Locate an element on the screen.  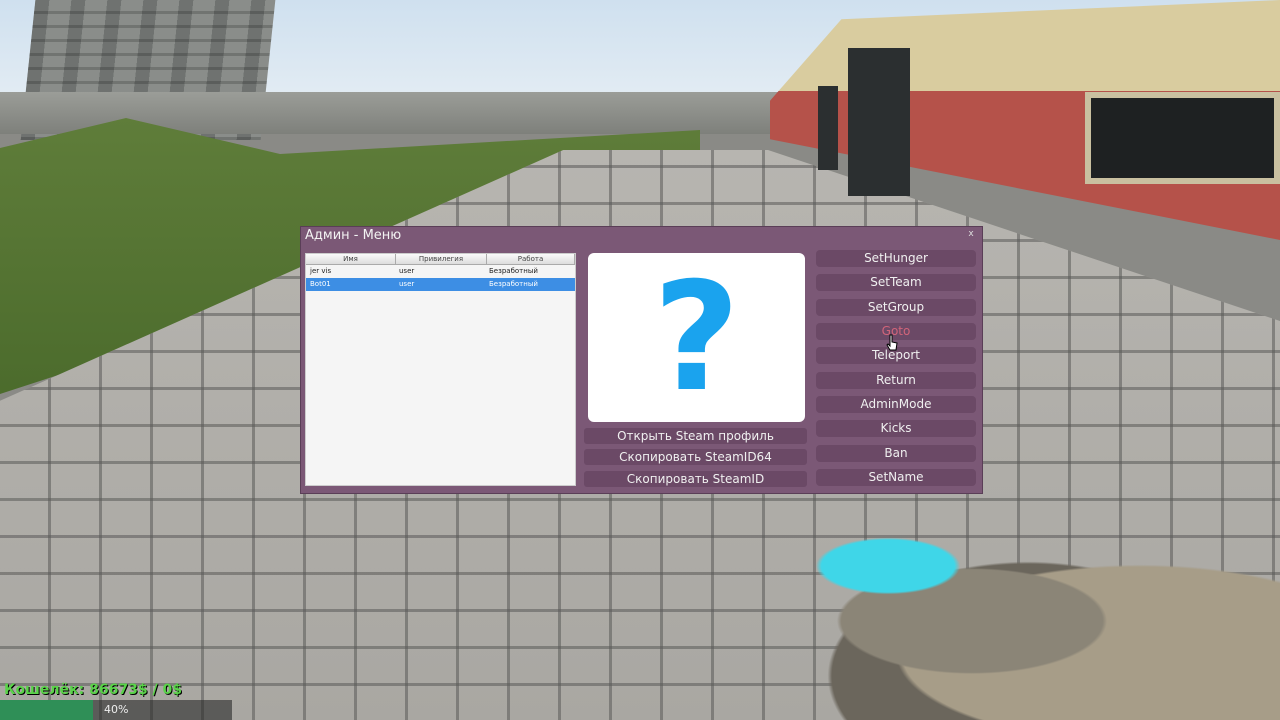
return-button: Return is located at coordinates (896, 380).